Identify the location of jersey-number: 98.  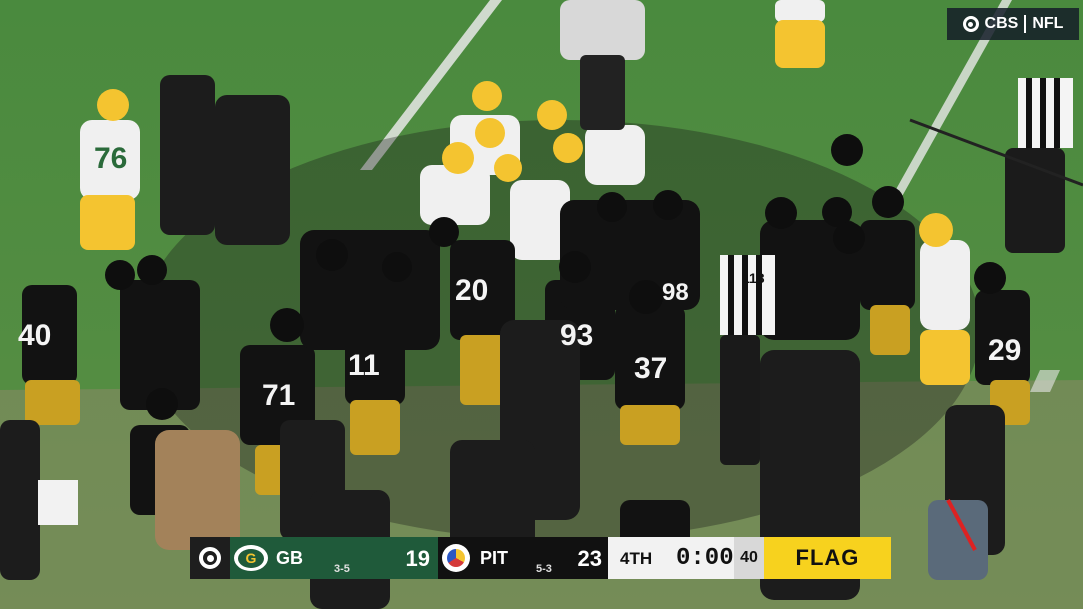
(675, 292).